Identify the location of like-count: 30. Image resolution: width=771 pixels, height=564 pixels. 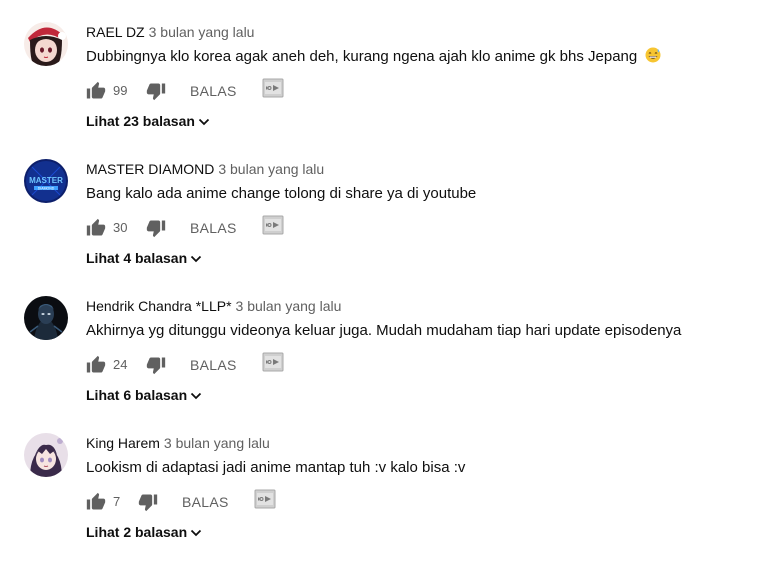
(120, 227).